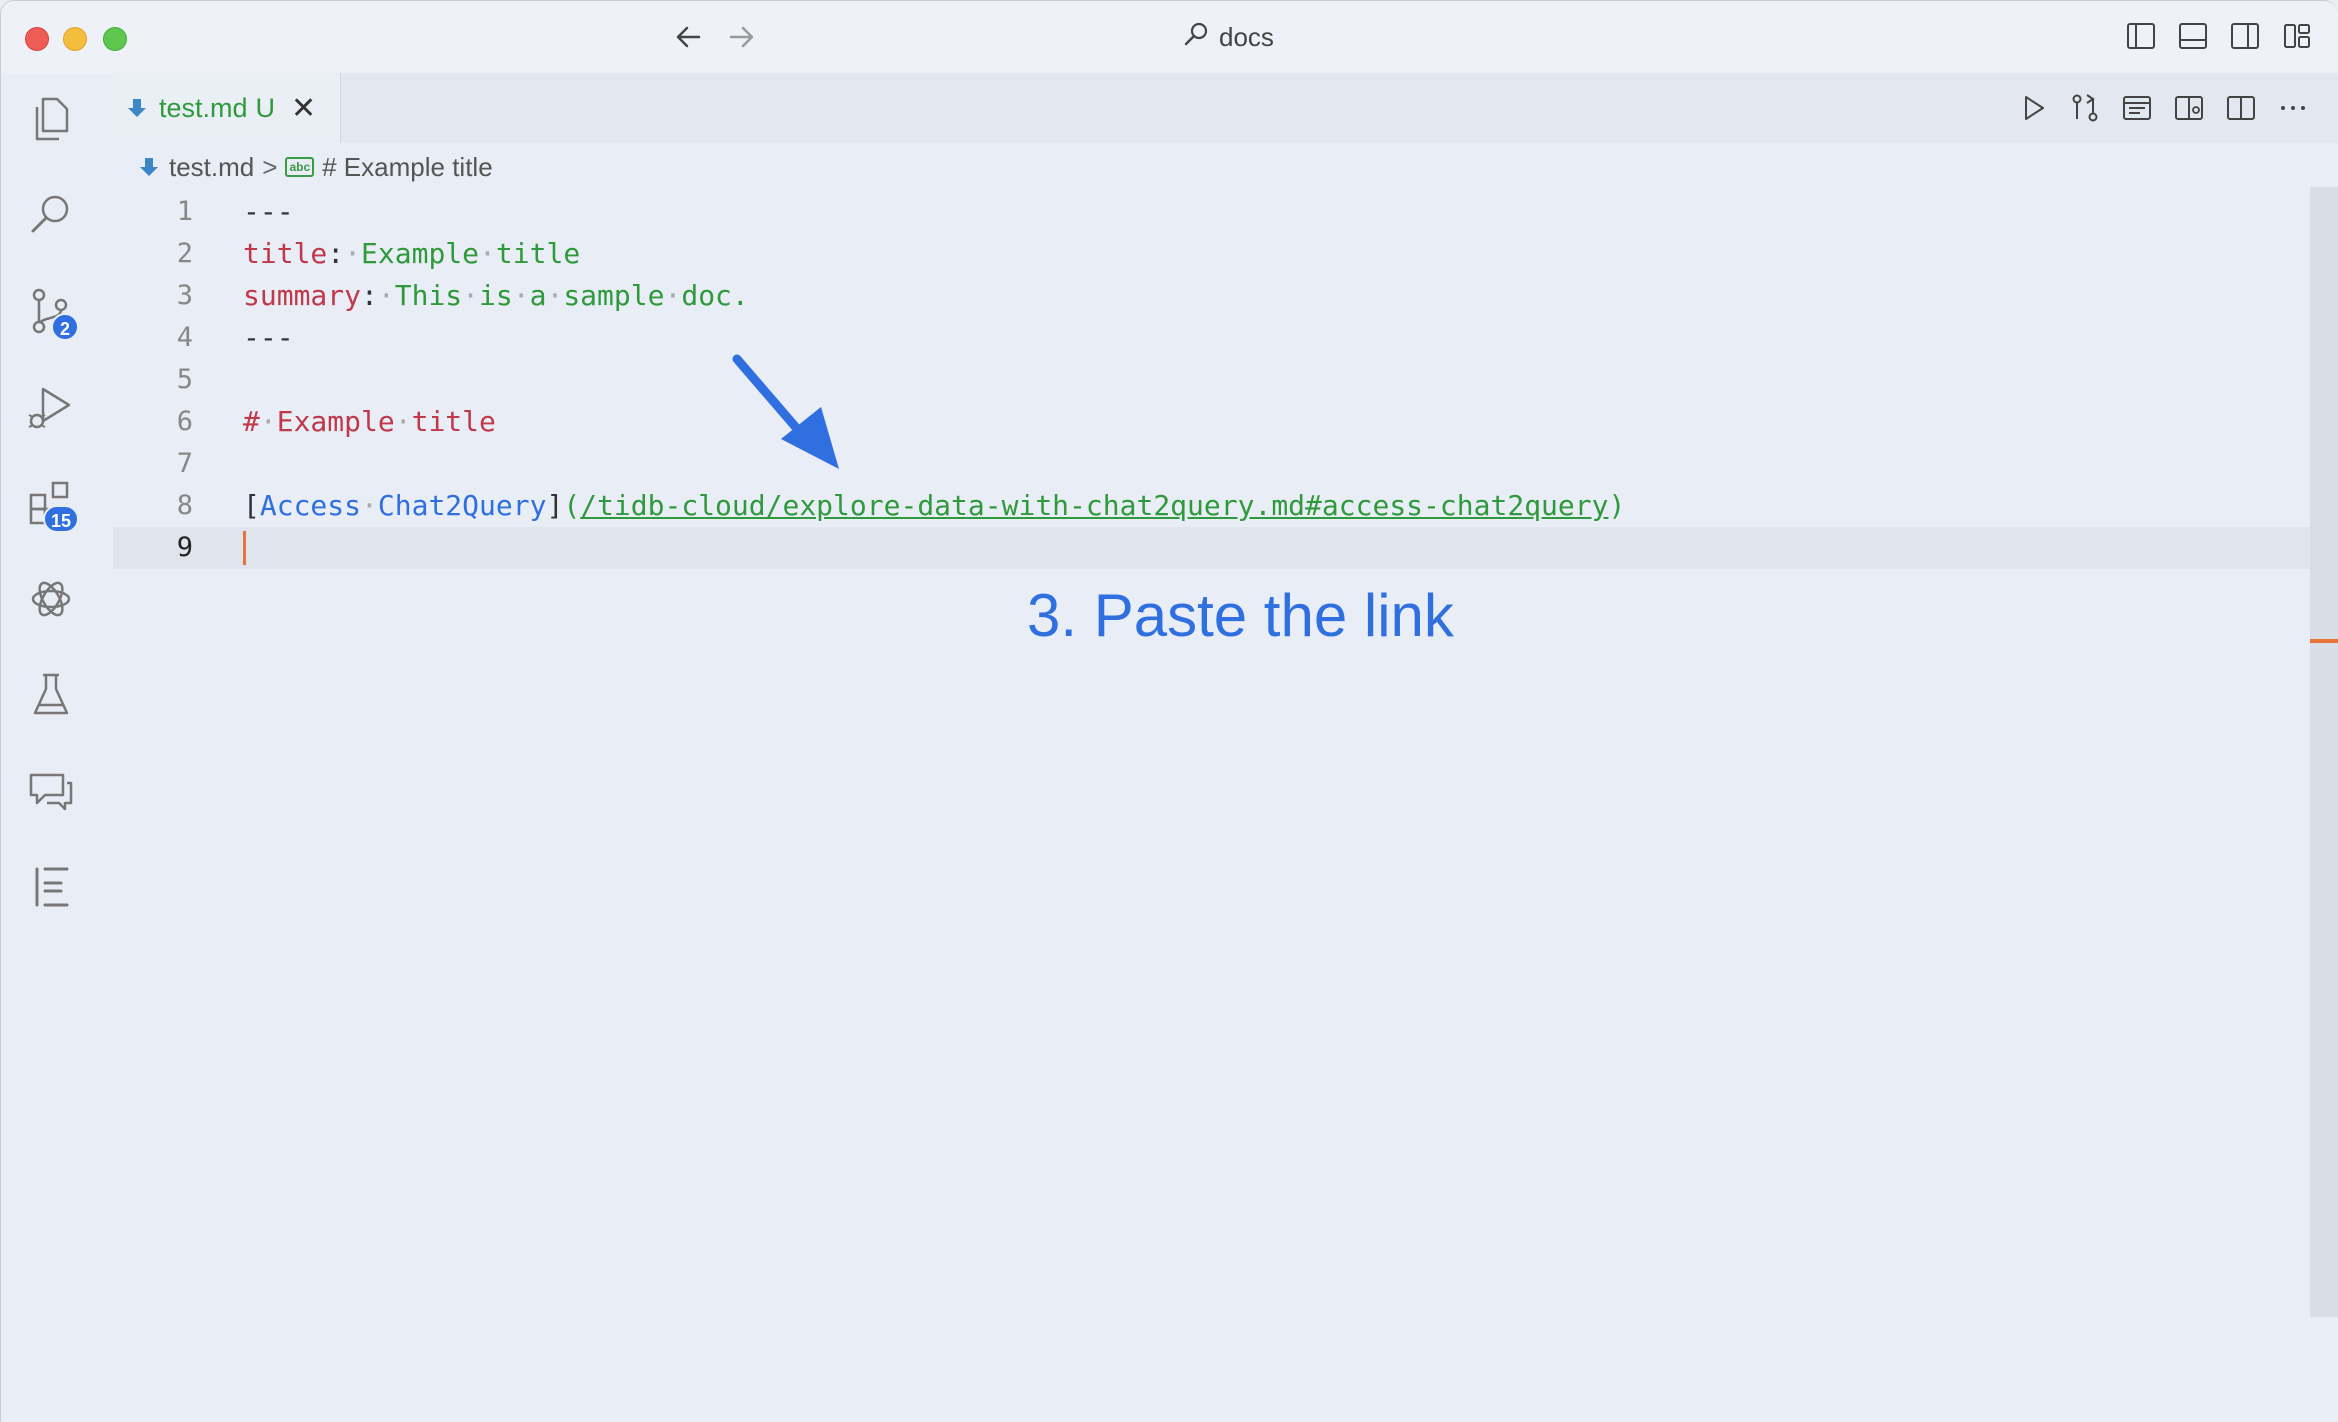 This screenshot has width=2338, height=1422. I want to click on untracked-status: U, so click(265, 107).